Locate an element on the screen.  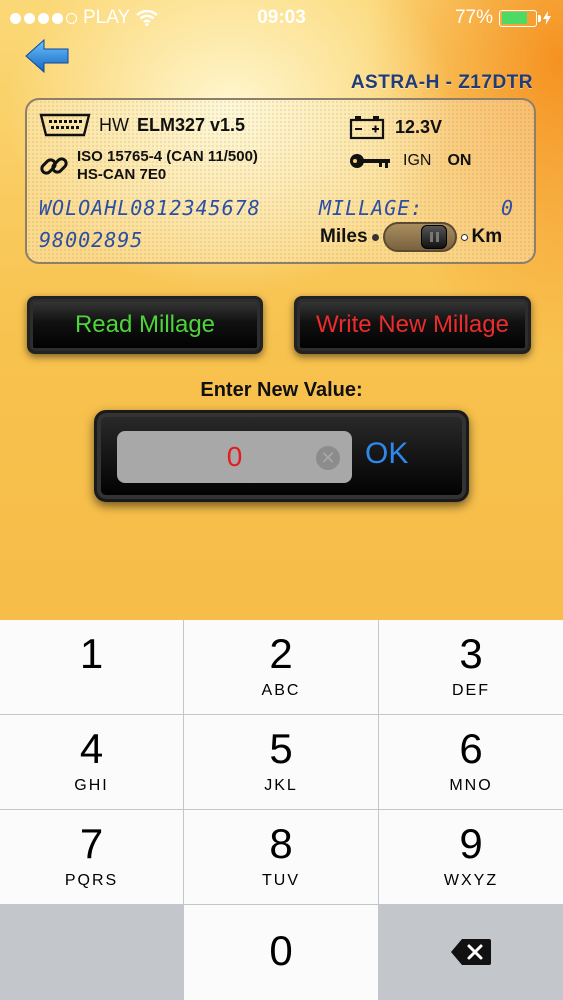
value-entry-box: 0 ✕ OK is located at coordinates (281, 456).